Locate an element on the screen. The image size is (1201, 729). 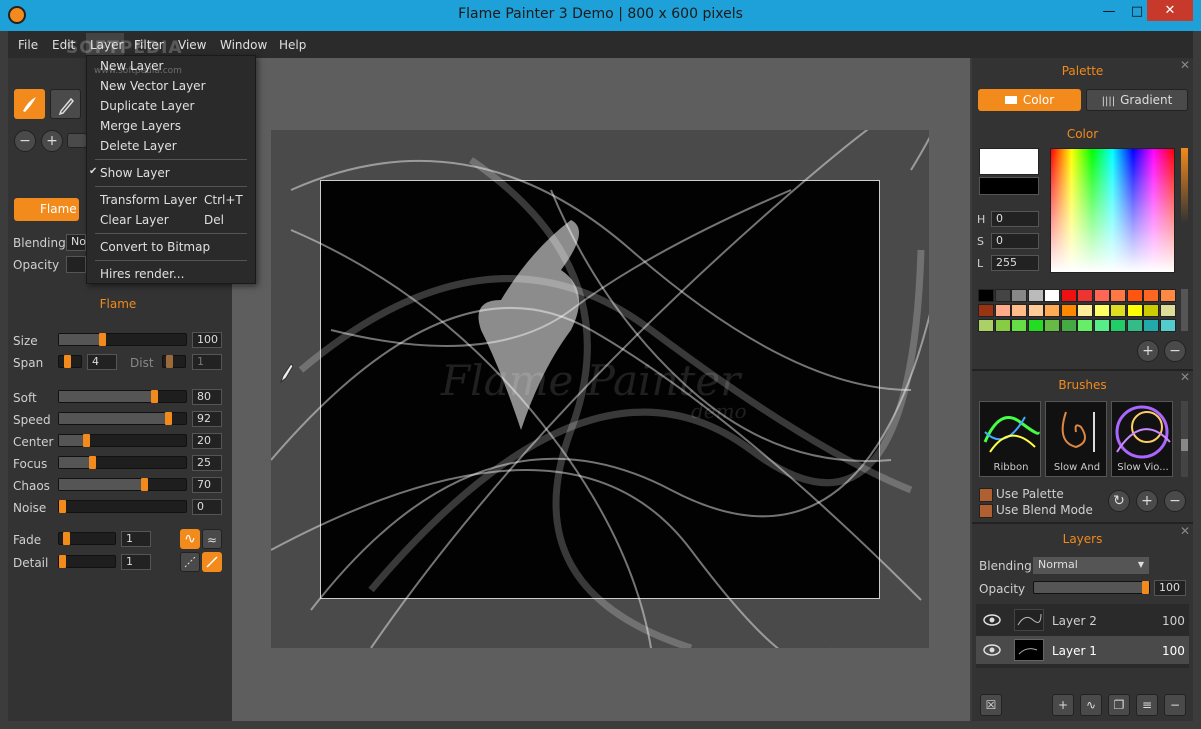
secondary-color-swatch is located at coordinates (1009, 186).